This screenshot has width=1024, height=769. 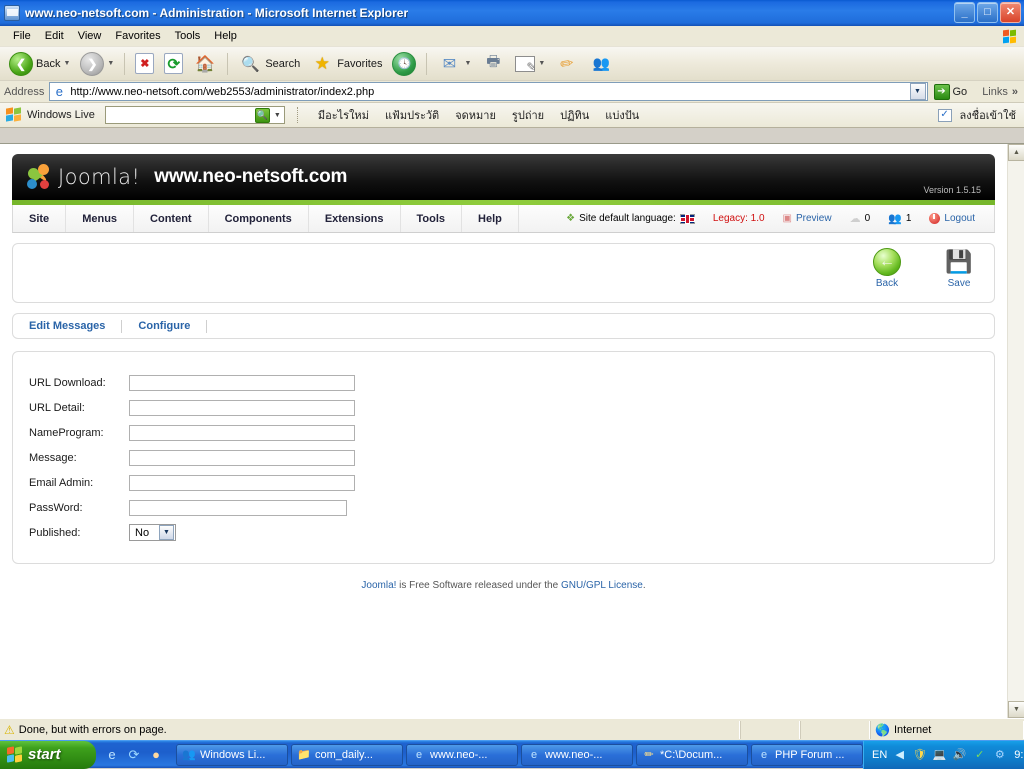 I want to click on minimize-button: _, so click(x=964, y=12).